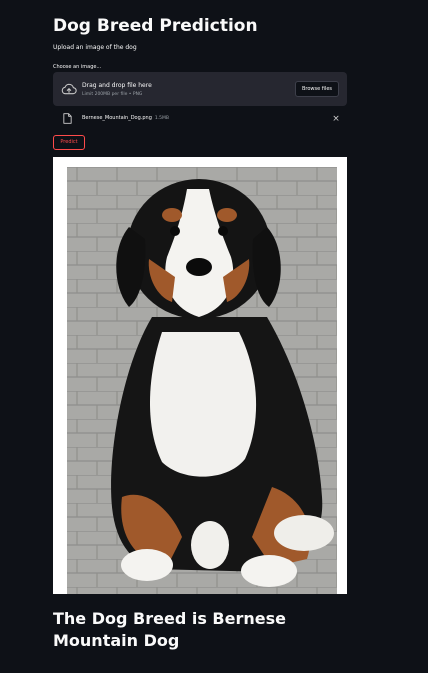 The width and height of the screenshot is (428, 673). Describe the element at coordinates (336, 119) in the screenshot. I see `close-icon: ×` at that location.